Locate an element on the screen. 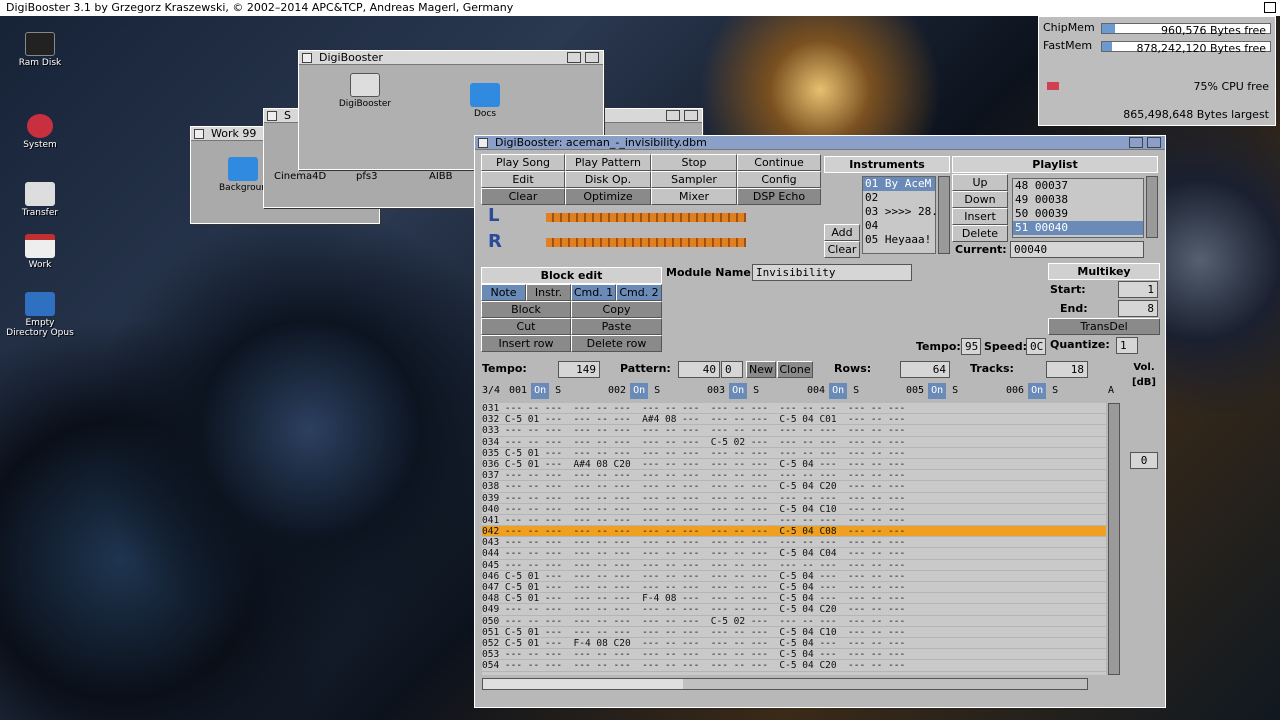 This screenshot has width=1280, height=720. tempo-field: 149 is located at coordinates (579, 369).